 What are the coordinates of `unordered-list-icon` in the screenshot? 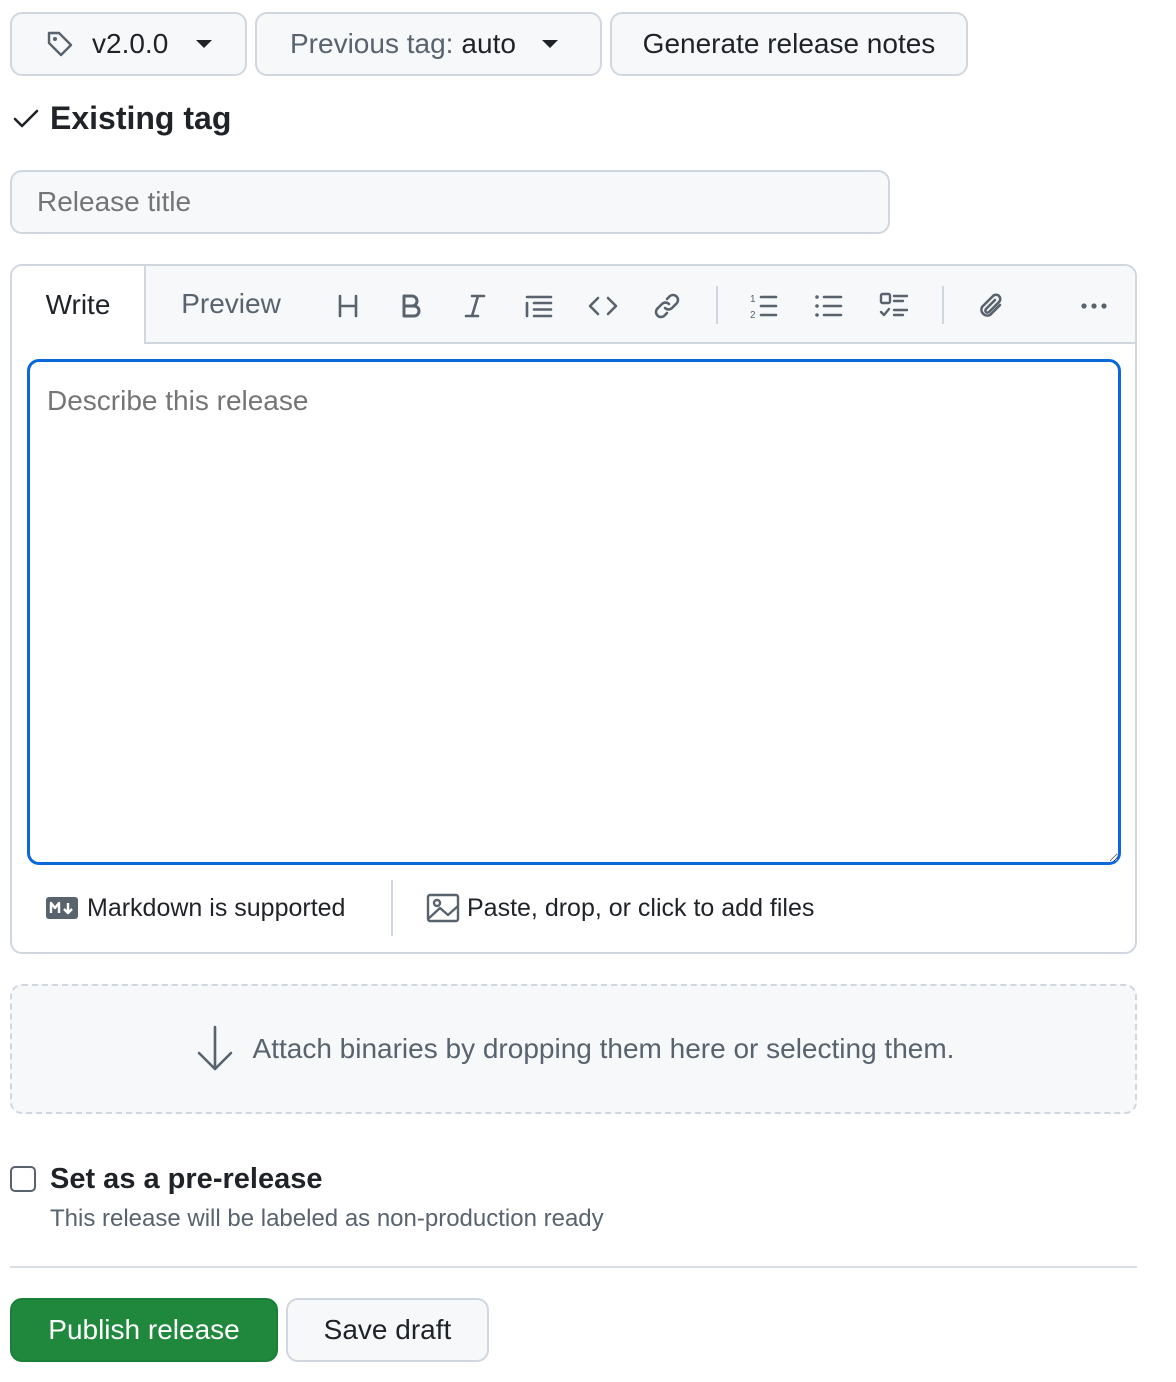 It's located at (829, 306).